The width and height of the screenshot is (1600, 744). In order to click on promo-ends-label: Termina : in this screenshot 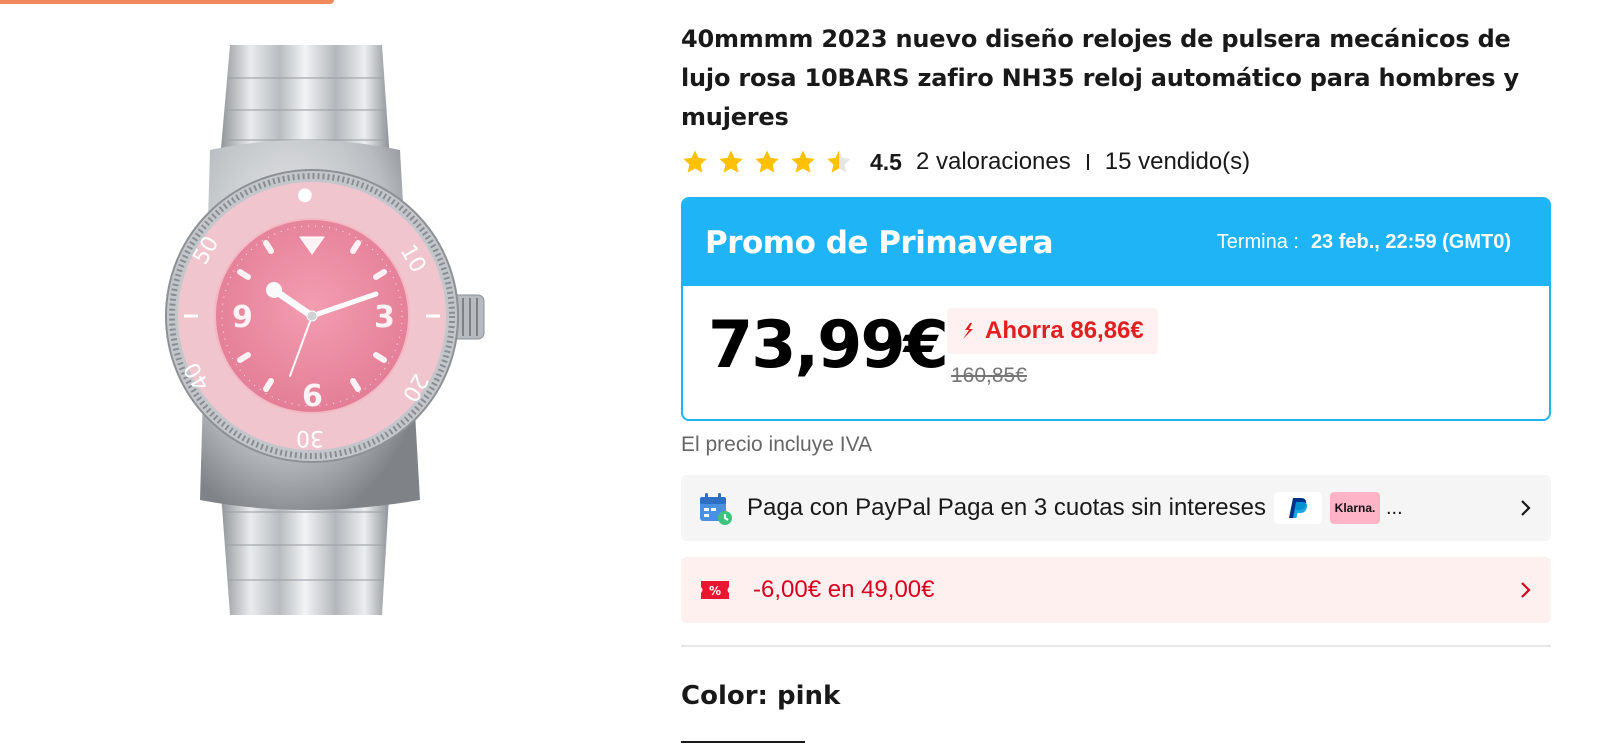, I will do `click(1257, 242)`.